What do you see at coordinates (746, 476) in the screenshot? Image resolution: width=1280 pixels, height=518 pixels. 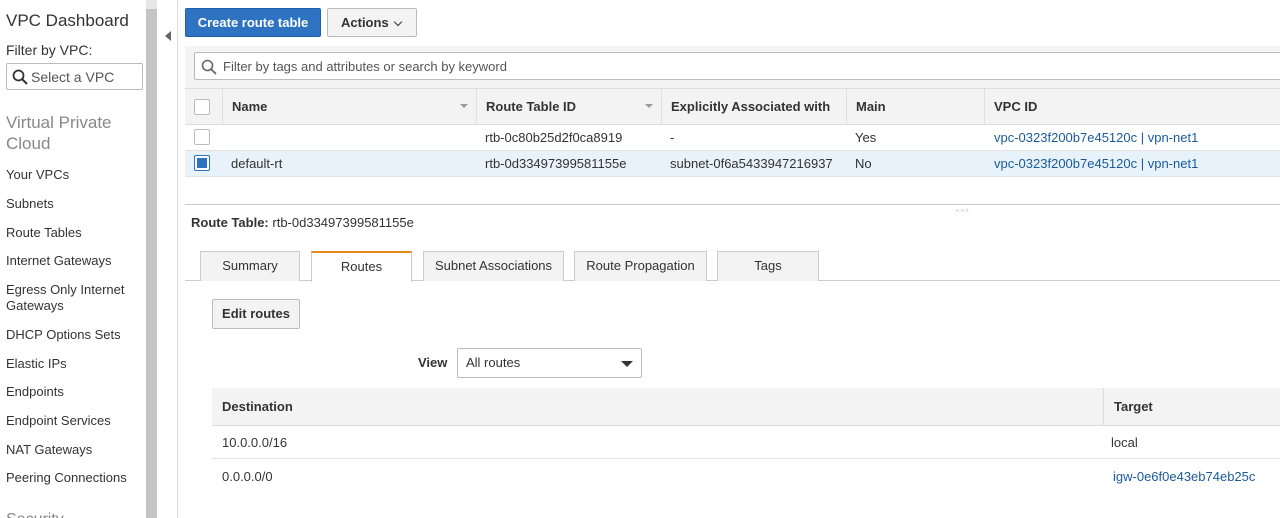 I see `table-row: 0.0.0.0/0 igw-0e6f0e43eb74eb25c` at bounding box center [746, 476].